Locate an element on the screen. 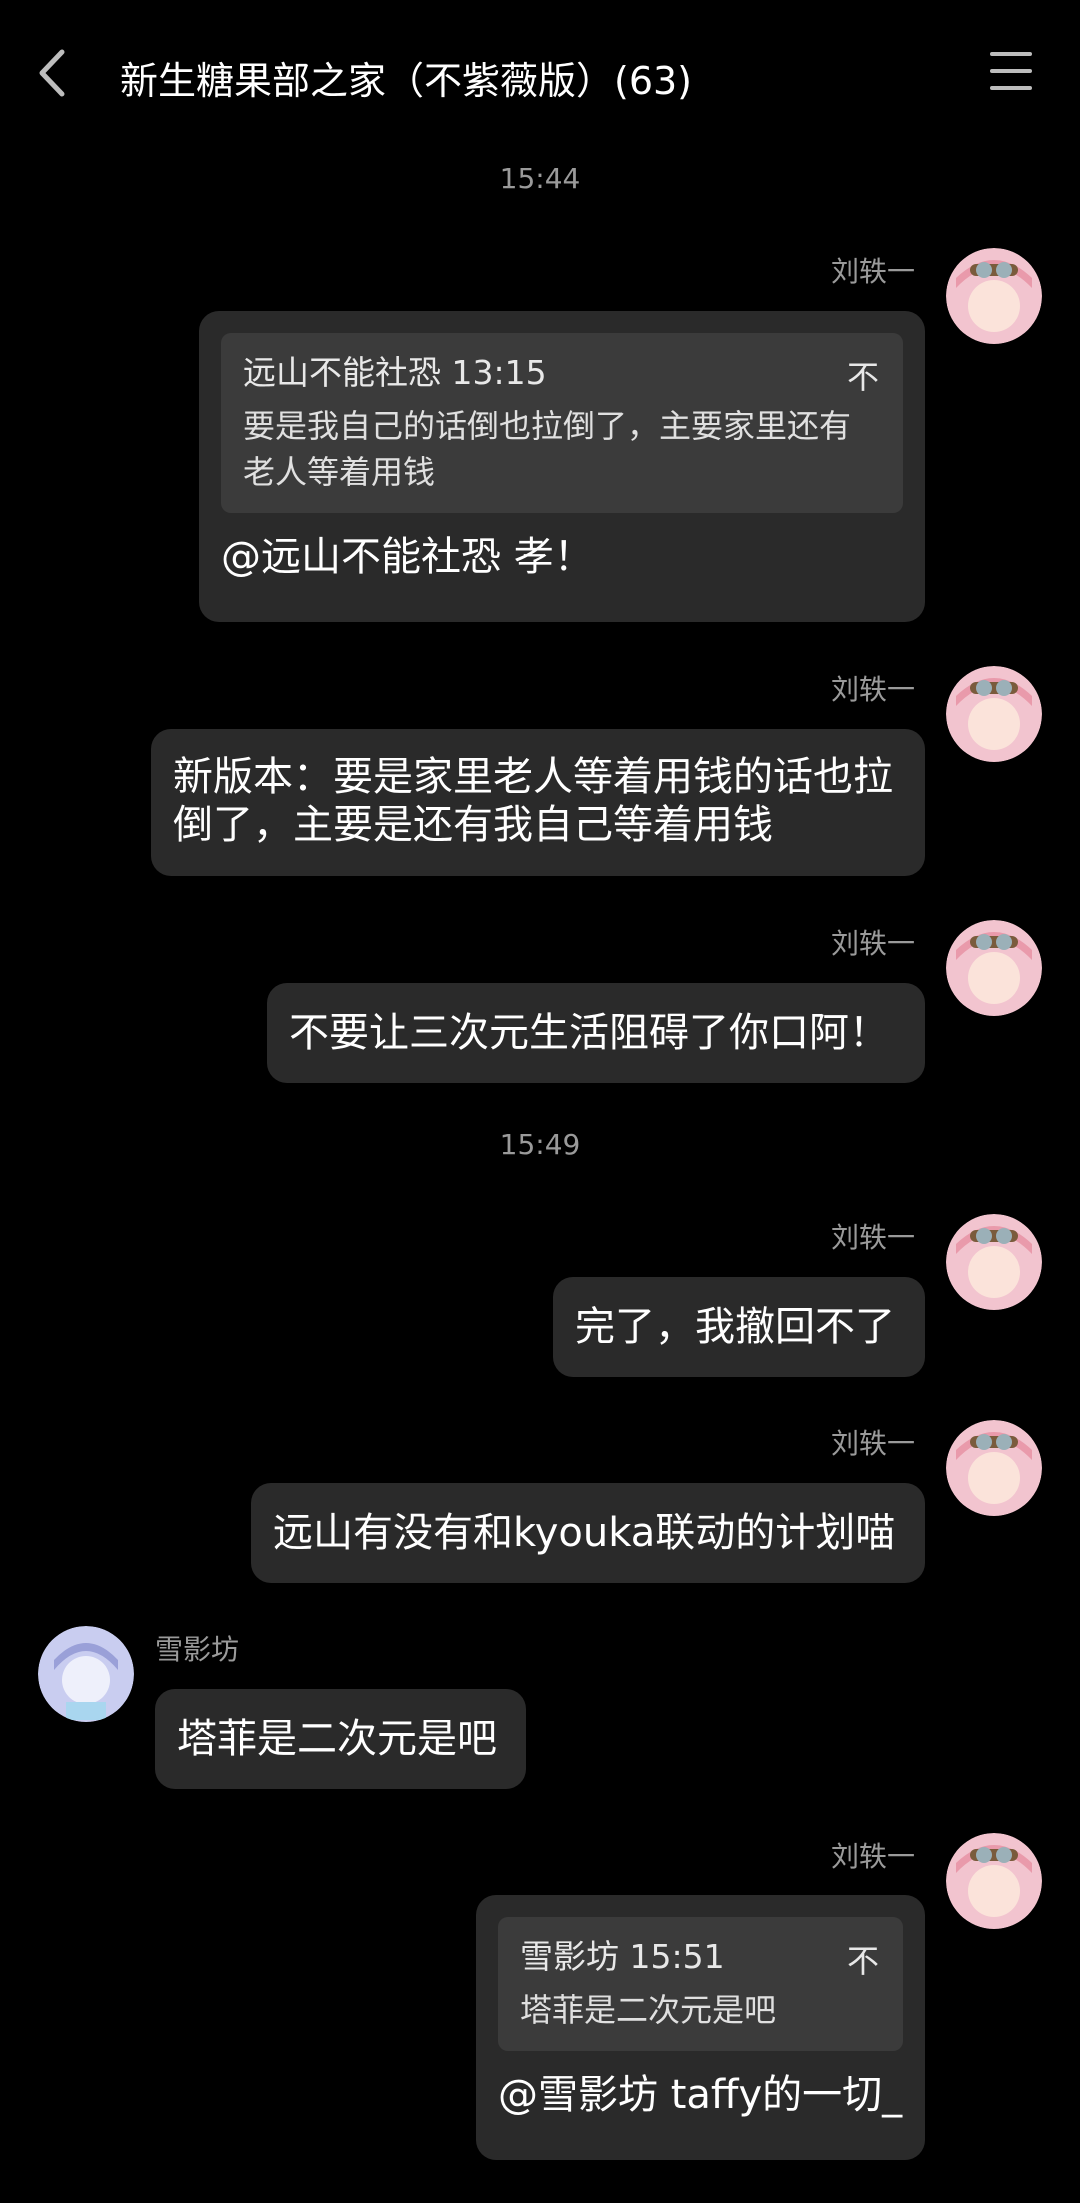  message-bubble: 塔菲是二次元是吧 is located at coordinates (340, 1739).